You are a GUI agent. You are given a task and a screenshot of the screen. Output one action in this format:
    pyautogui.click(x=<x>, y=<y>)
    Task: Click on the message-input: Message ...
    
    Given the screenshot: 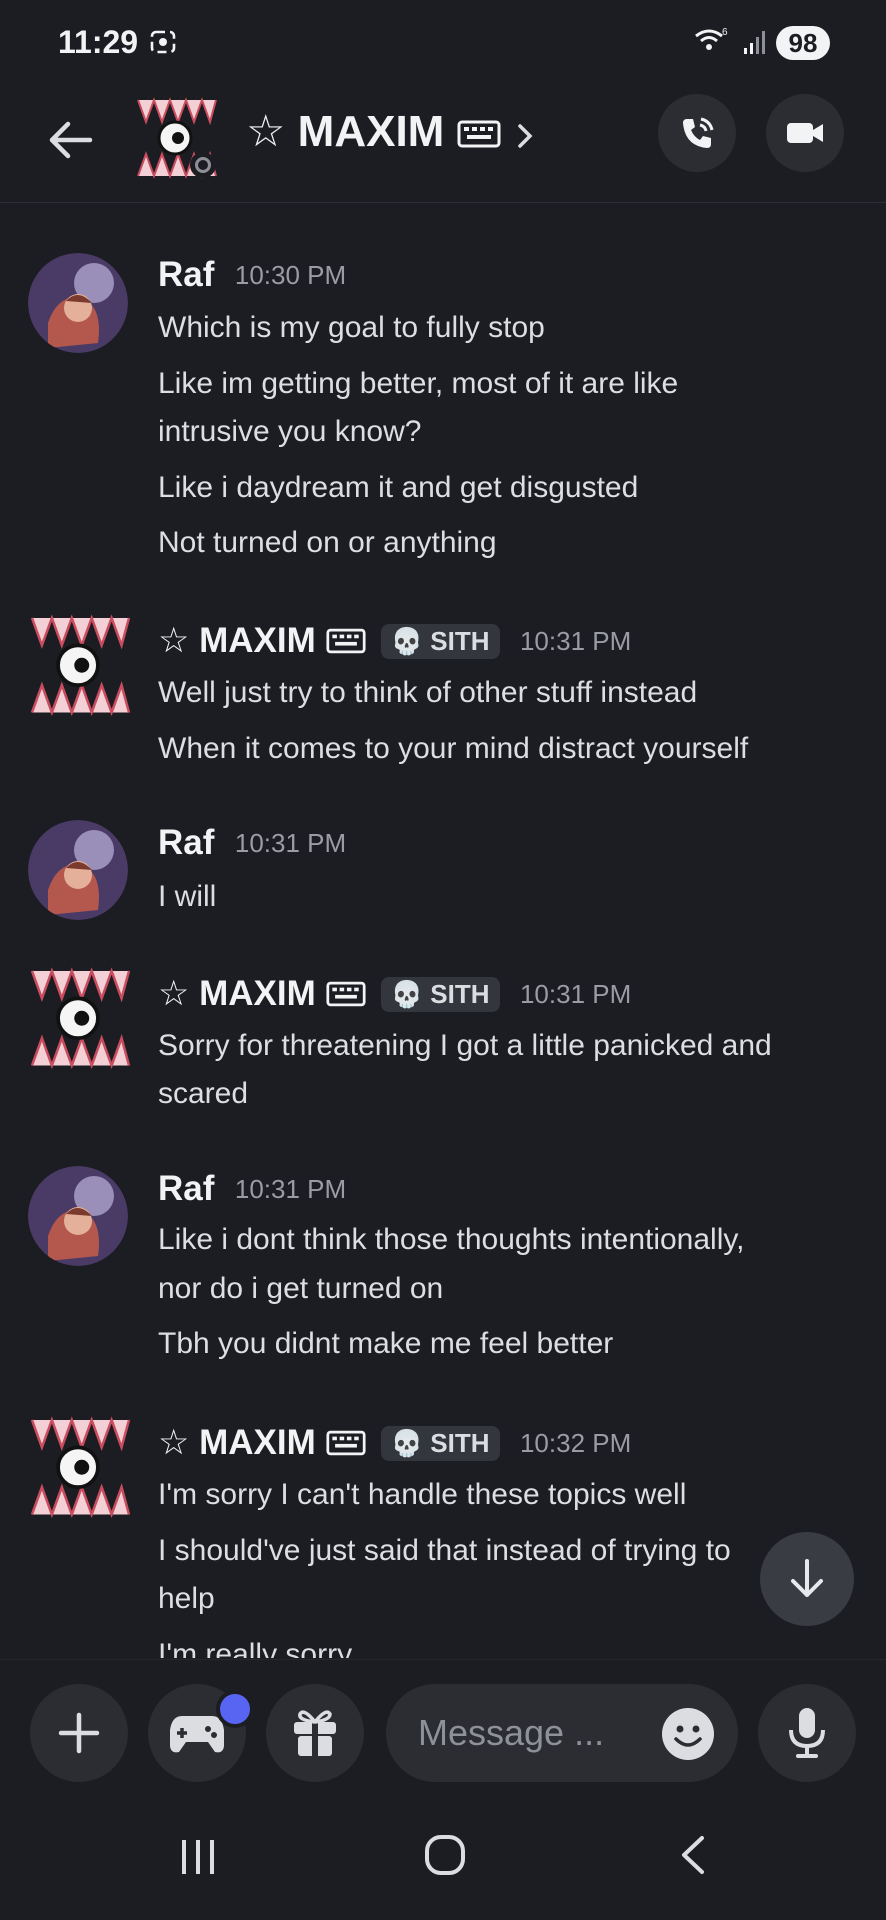 What is the action you would take?
    pyautogui.click(x=562, y=1733)
    